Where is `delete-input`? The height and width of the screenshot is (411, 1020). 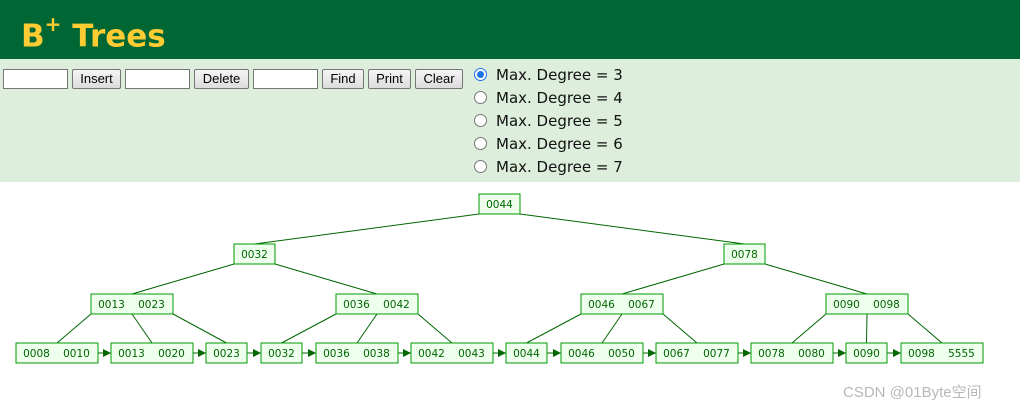
delete-input is located at coordinates (157, 79).